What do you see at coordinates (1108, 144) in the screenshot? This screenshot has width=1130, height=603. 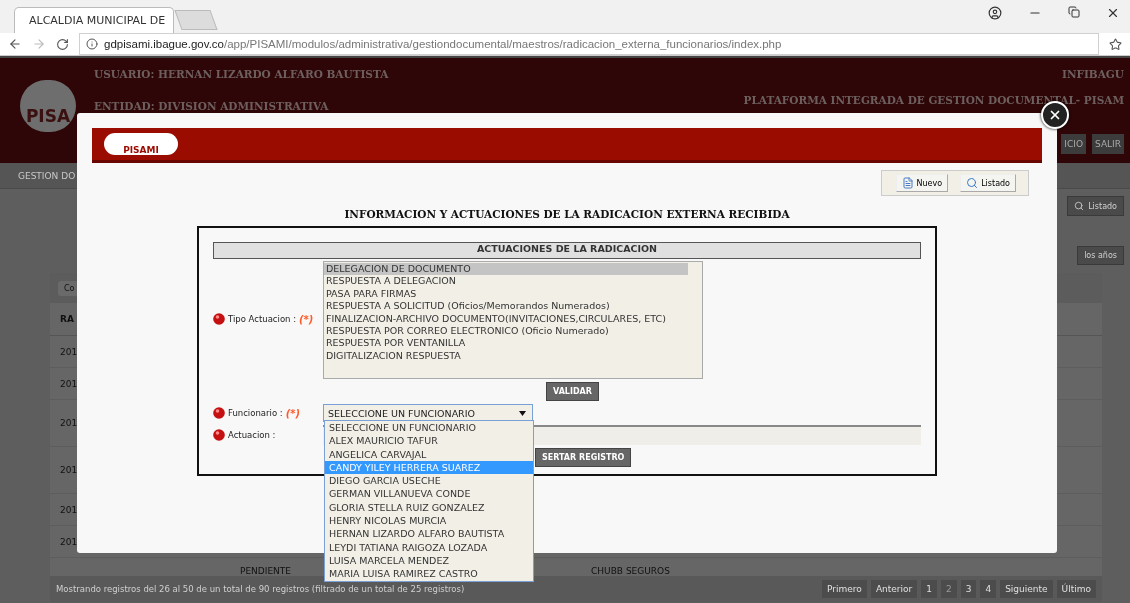 I see `header-button: SALIR` at bounding box center [1108, 144].